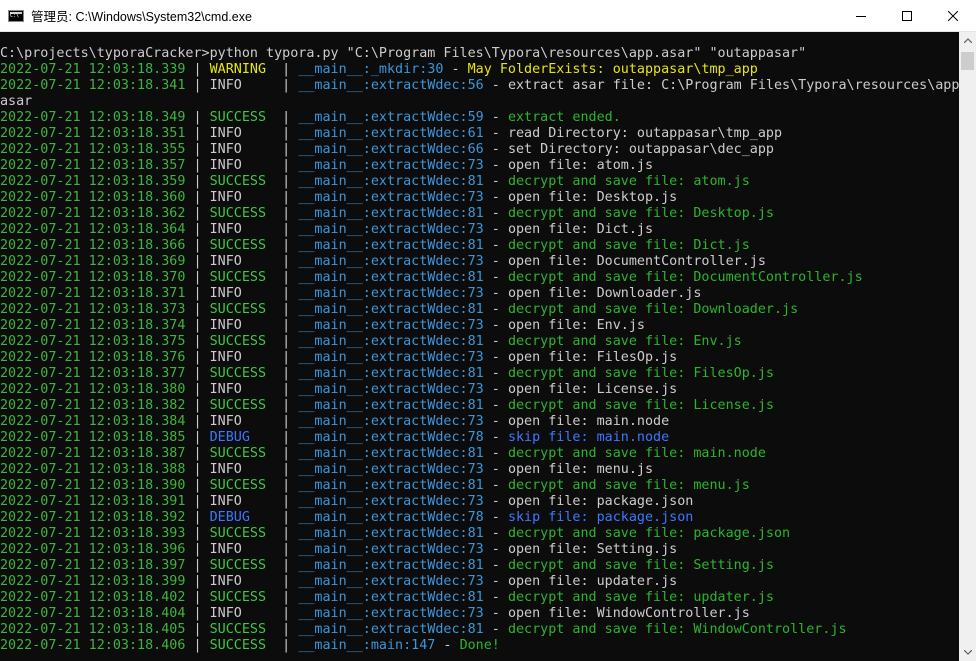 This screenshot has width=976, height=661. I want to click on log-timestamp: 2022-07-21 12:03:18.385, so click(93, 437).